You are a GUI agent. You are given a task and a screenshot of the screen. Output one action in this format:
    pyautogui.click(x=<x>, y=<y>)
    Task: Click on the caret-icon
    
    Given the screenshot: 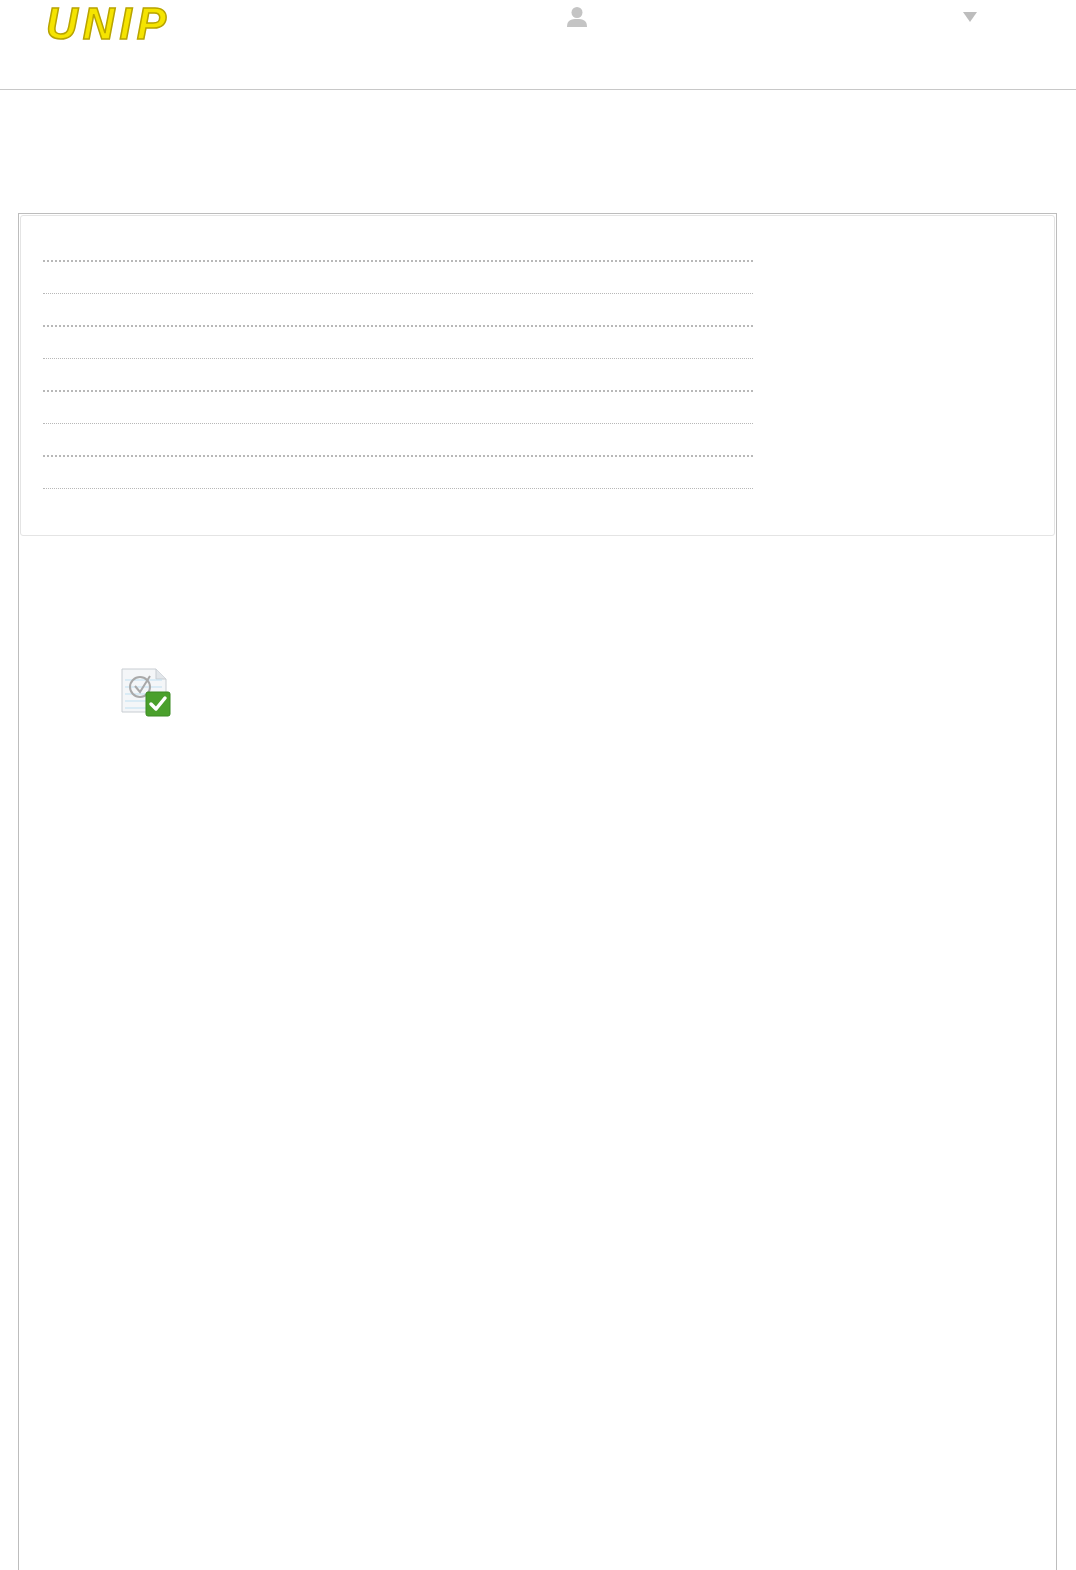 What is the action you would take?
    pyautogui.click(x=970, y=17)
    